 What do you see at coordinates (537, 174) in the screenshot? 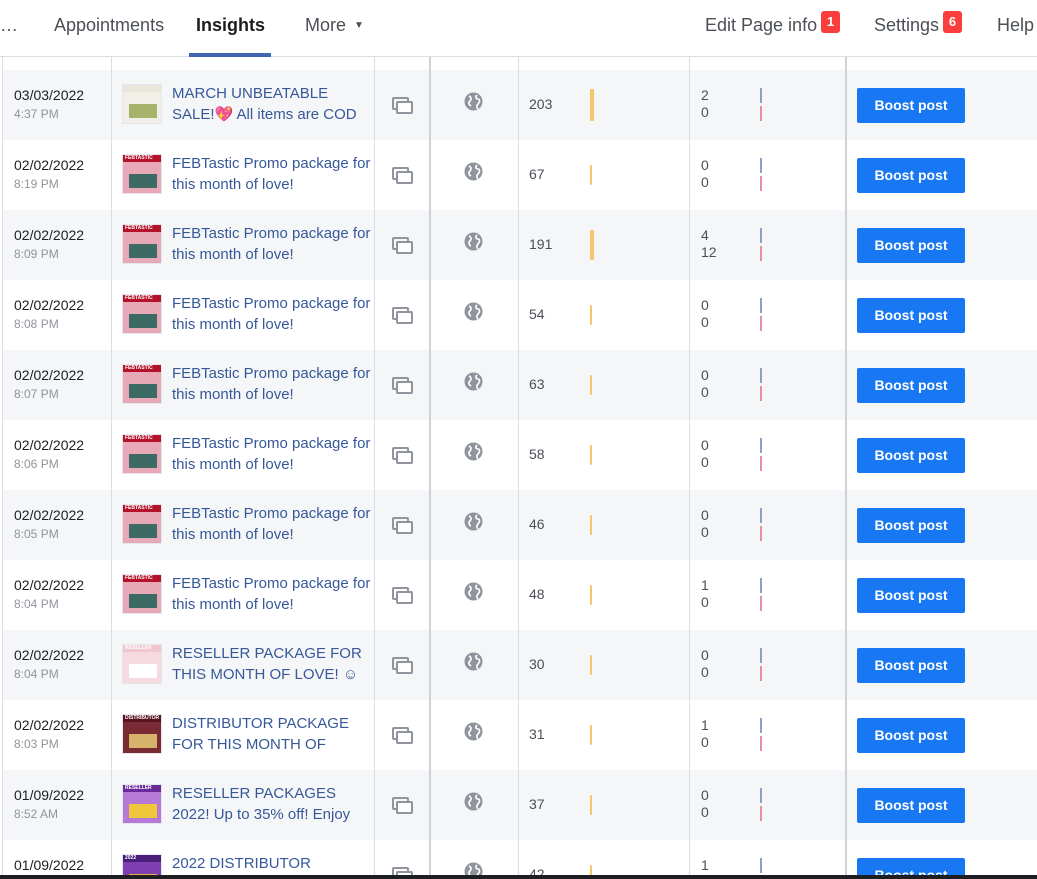
I see `reach-value: 67` at bounding box center [537, 174].